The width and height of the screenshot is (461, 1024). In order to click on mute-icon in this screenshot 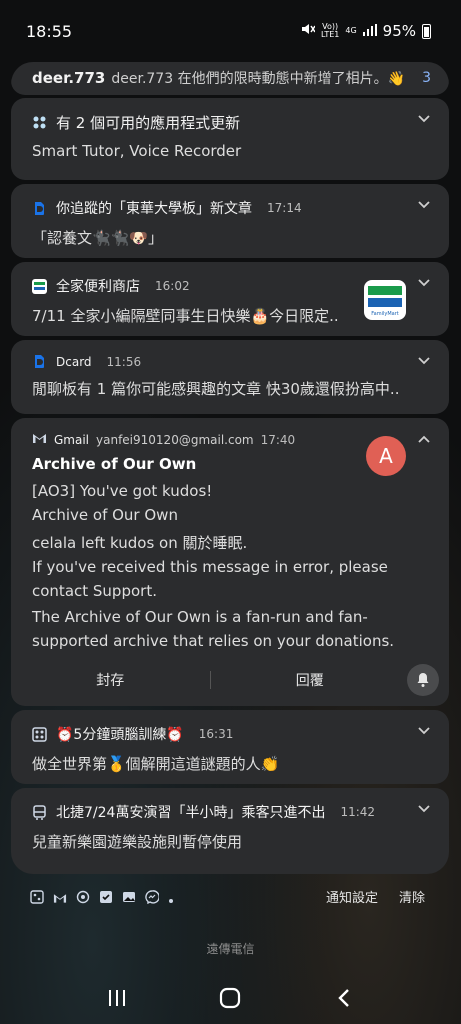, I will do `click(308, 31)`.